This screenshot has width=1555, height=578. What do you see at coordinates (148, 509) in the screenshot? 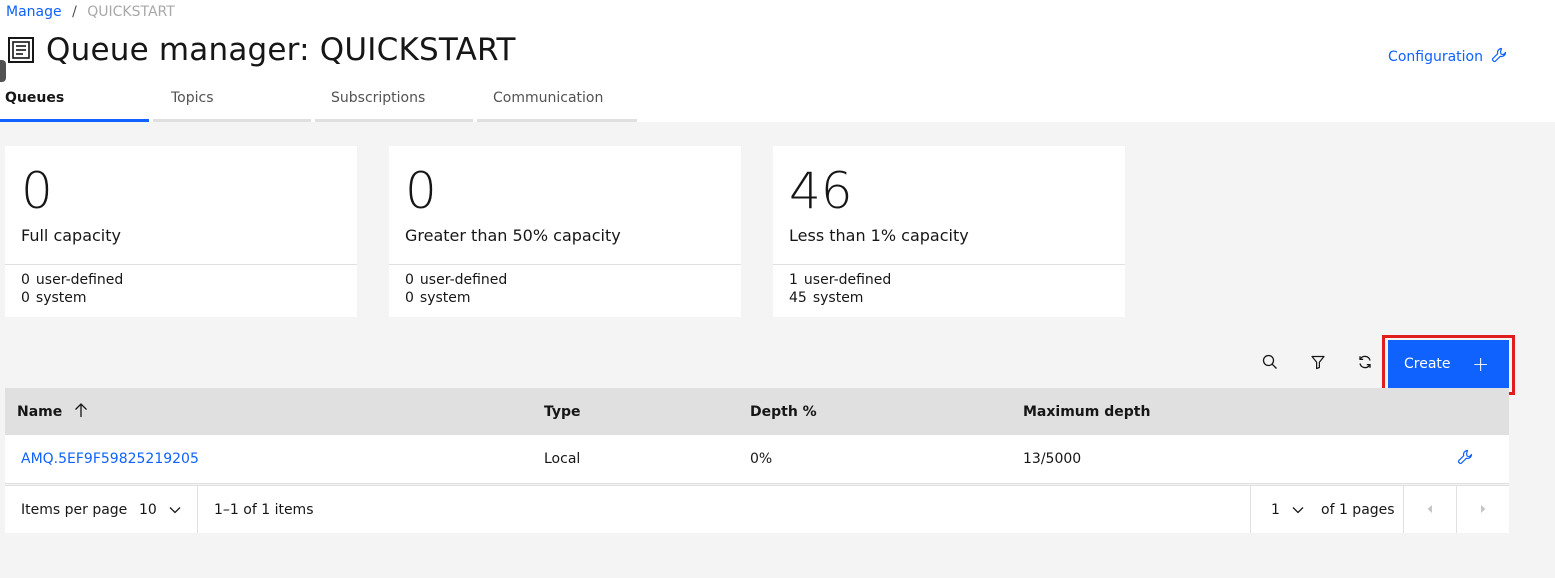
I see `items-per-page-value: 10` at bounding box center [148, 509].